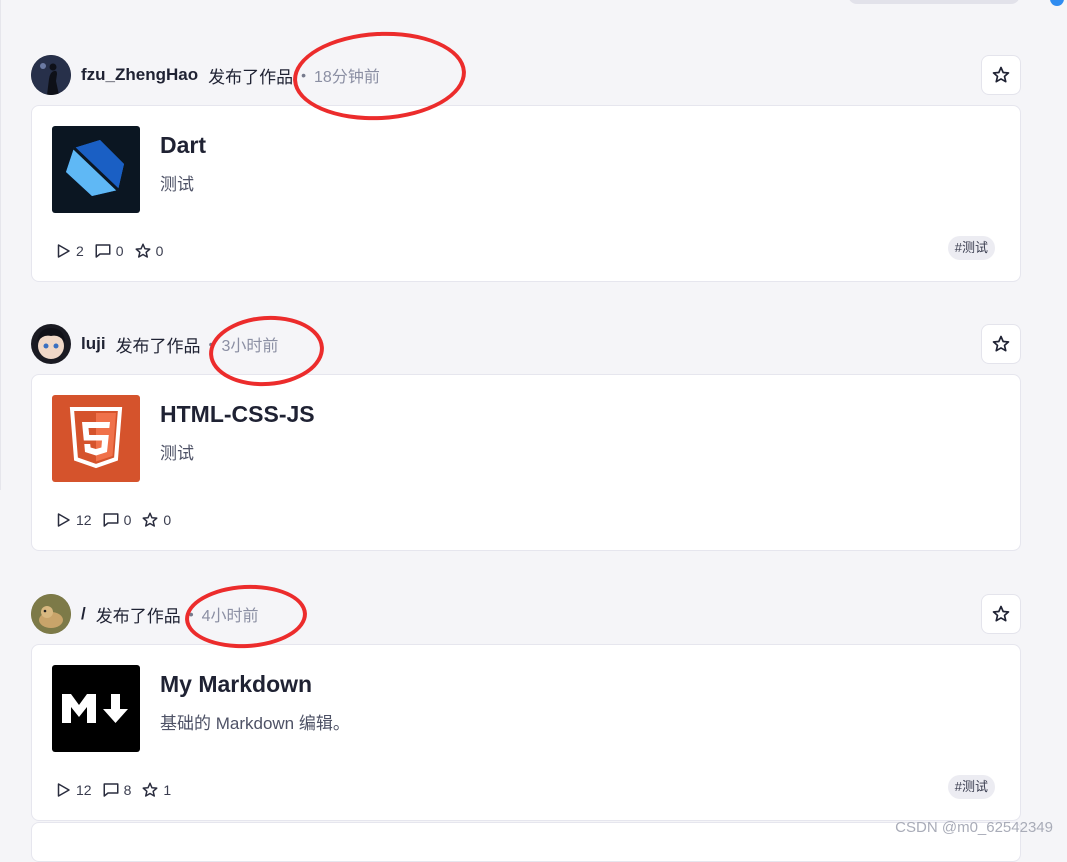 This screenshot has height=862, width=1067. What do you see at coordinates (230, 616) in the screenshot?
I see `post-time: 4小时前` at bounding box center [230, 616].